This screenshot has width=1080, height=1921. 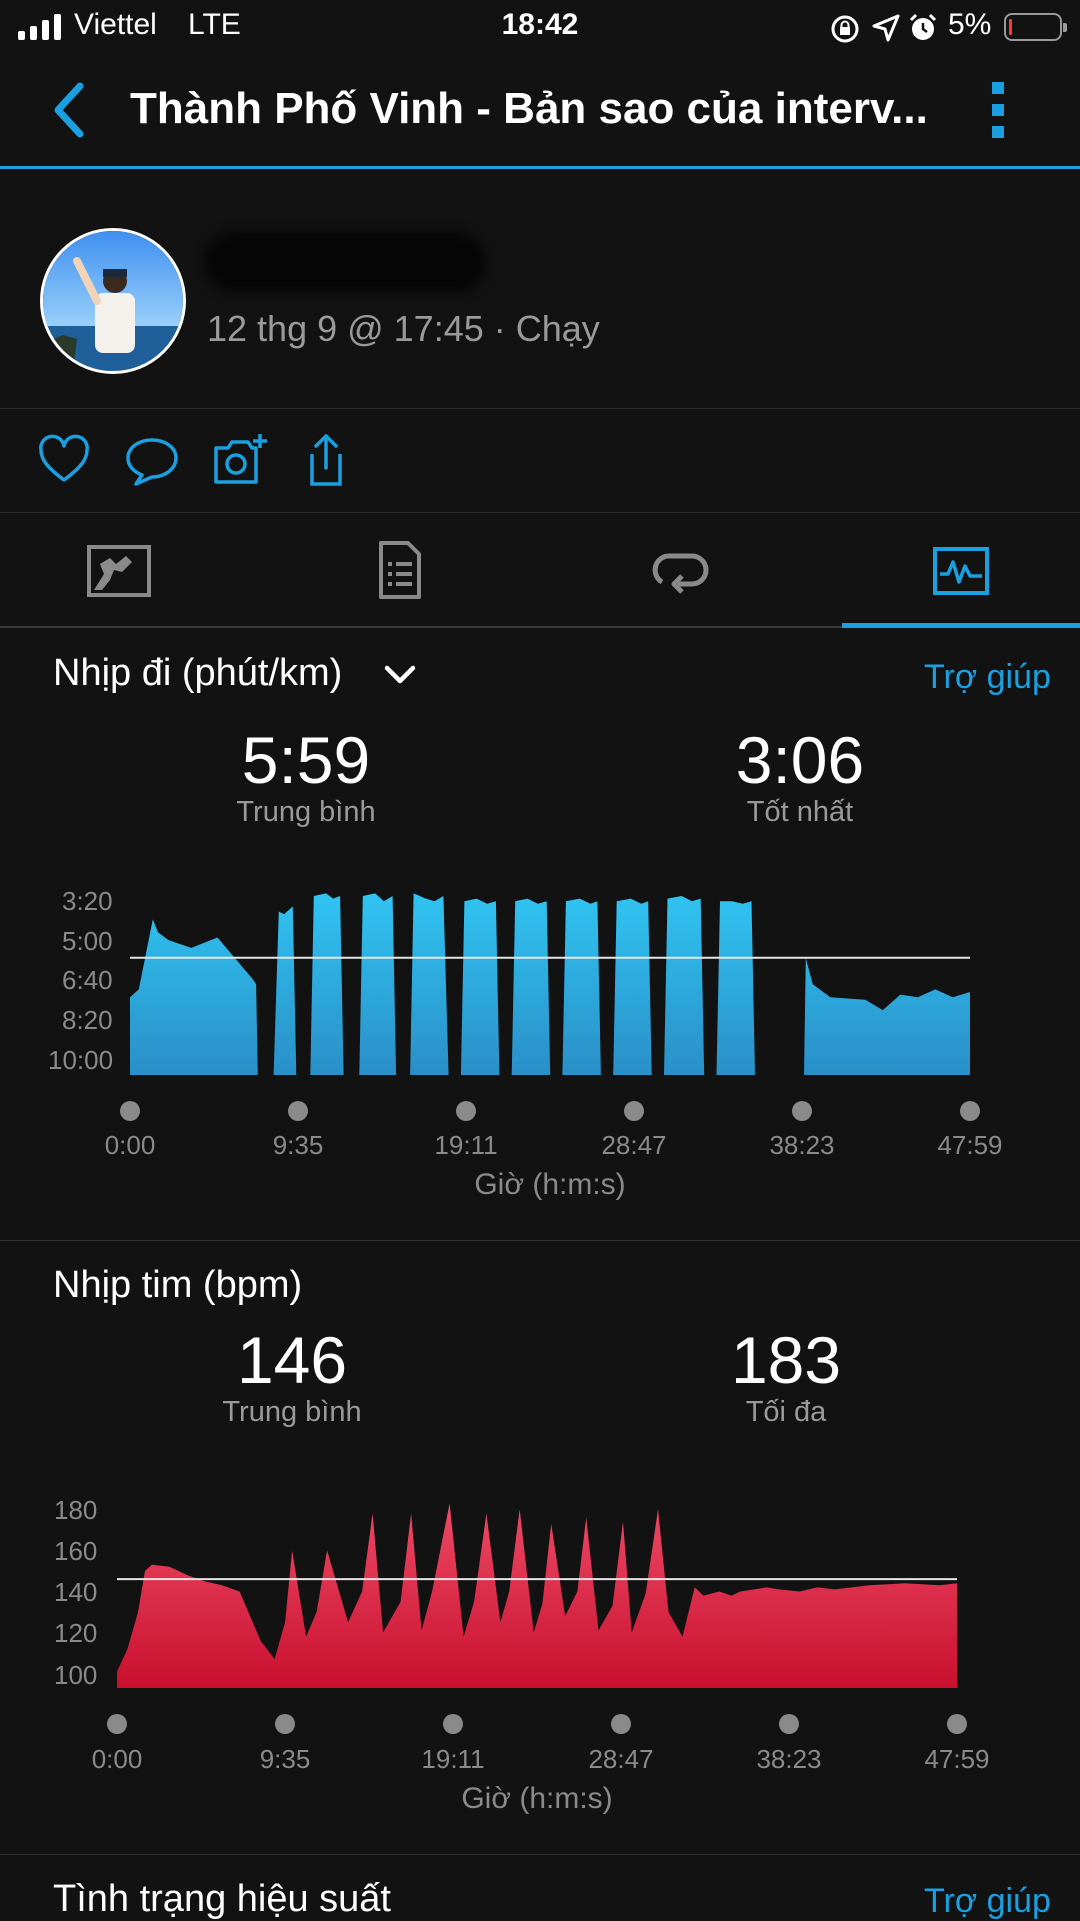 I want to click on hr-x-tick: 19:11, so click(x=453, y=1759).